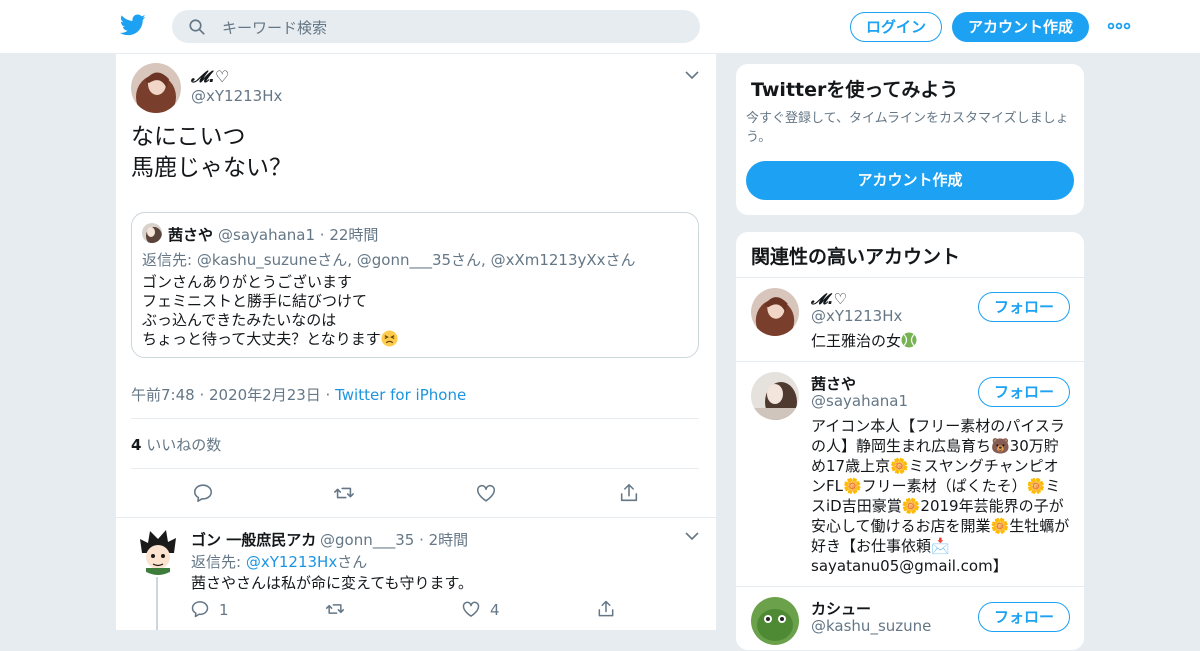 Image resolution: width=1200 pixels, height=651 pixels. I want to click on search-input, so click(452, 27).